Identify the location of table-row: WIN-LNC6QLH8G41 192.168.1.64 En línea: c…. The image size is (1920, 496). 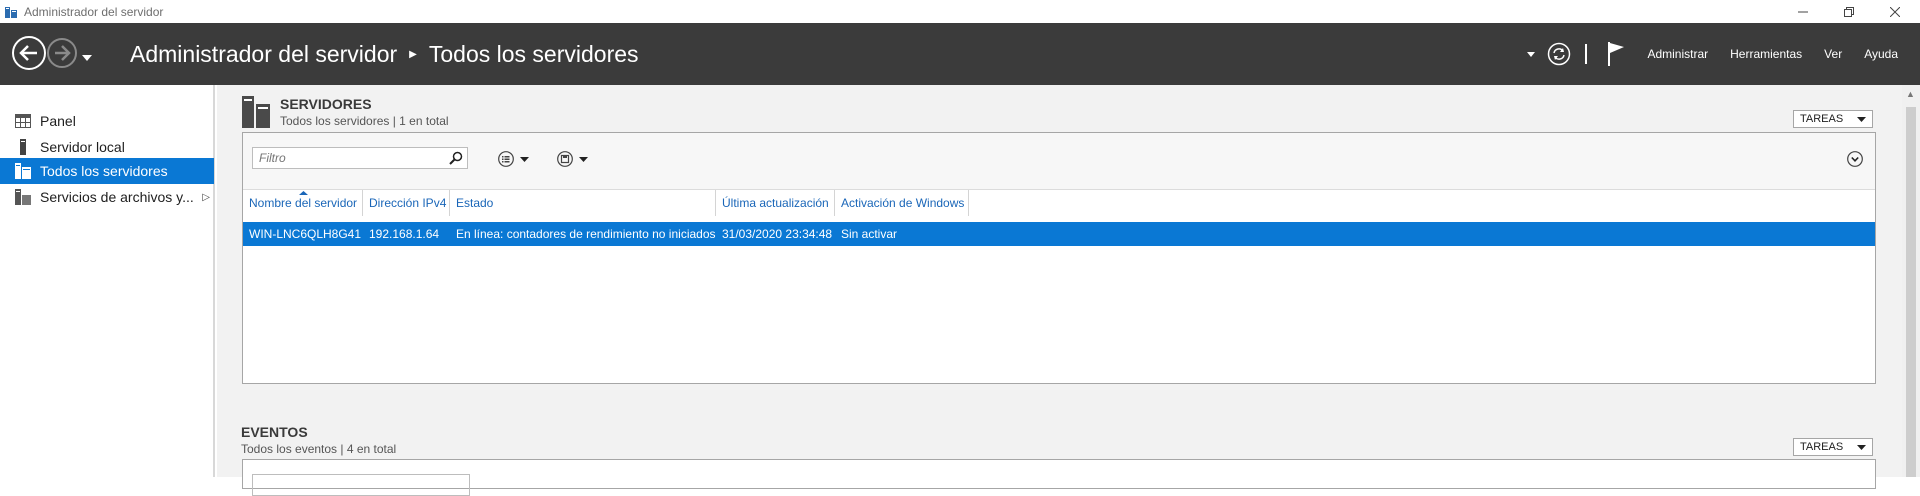
(1059, 234).